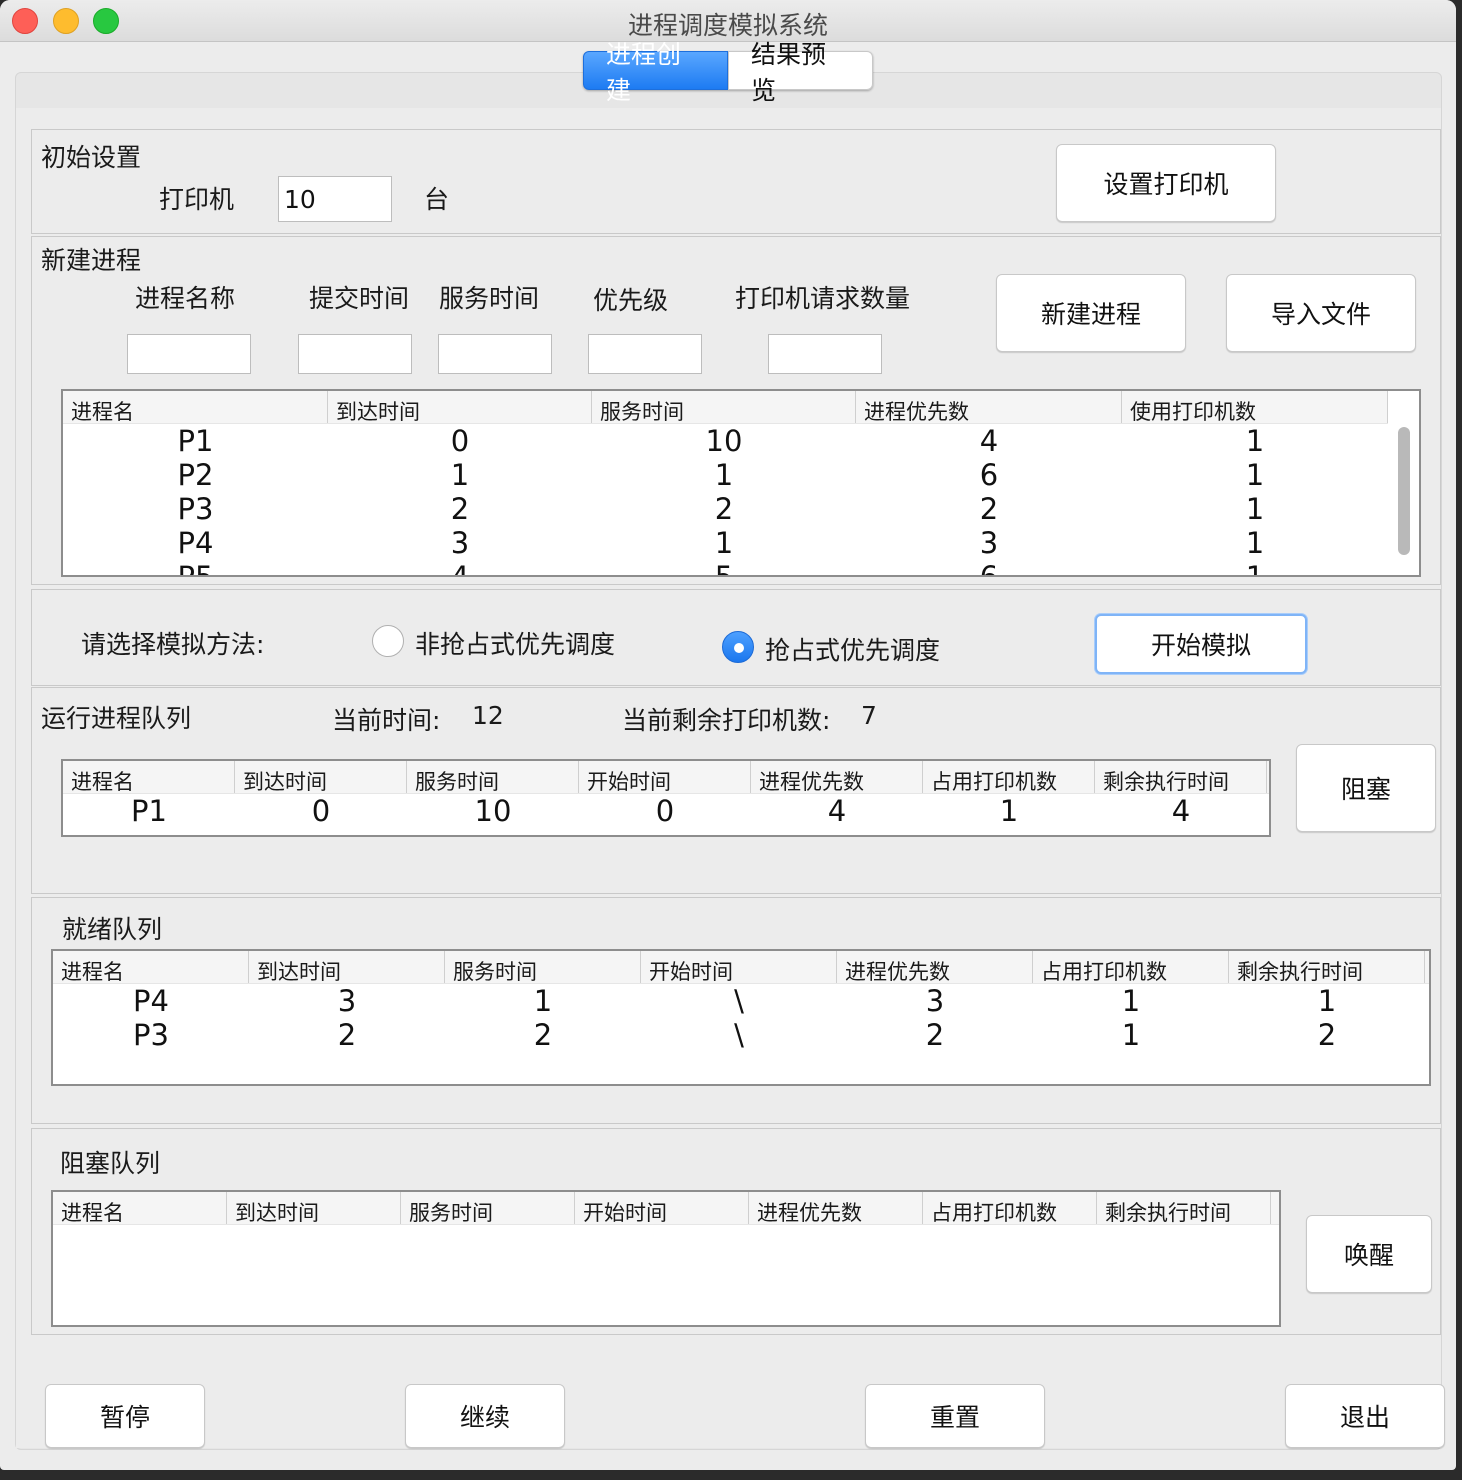 Image resolution: width=1462 pixels, height=1480 pixels. I want to click on running-col-start: 开始时间, so click(665, 777).